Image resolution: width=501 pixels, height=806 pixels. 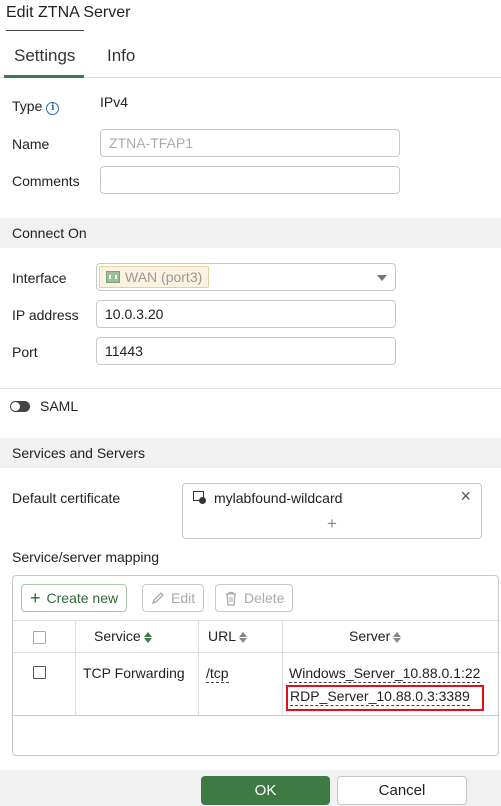 What do you see at coordinates (250, 143) in the screenshot?
I see `name-field: ZTNA-TFAP1` at bounding box center [250, 143].